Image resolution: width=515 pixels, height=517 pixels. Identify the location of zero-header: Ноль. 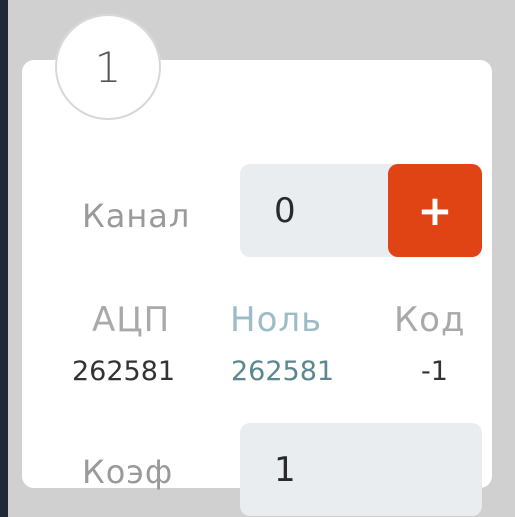
(276, 320).